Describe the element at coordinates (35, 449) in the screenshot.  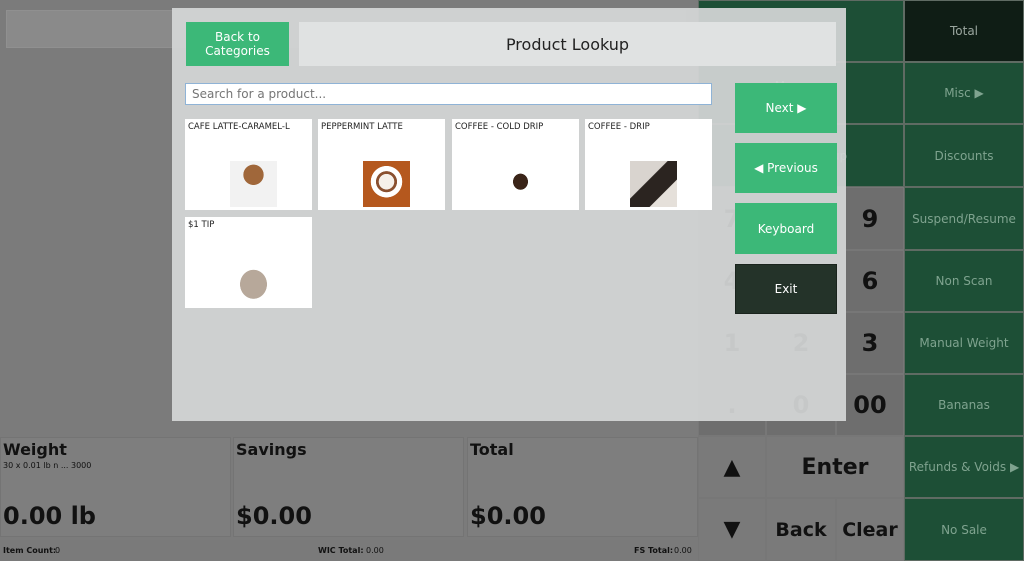
I see `weight-title: Weight` at that location.